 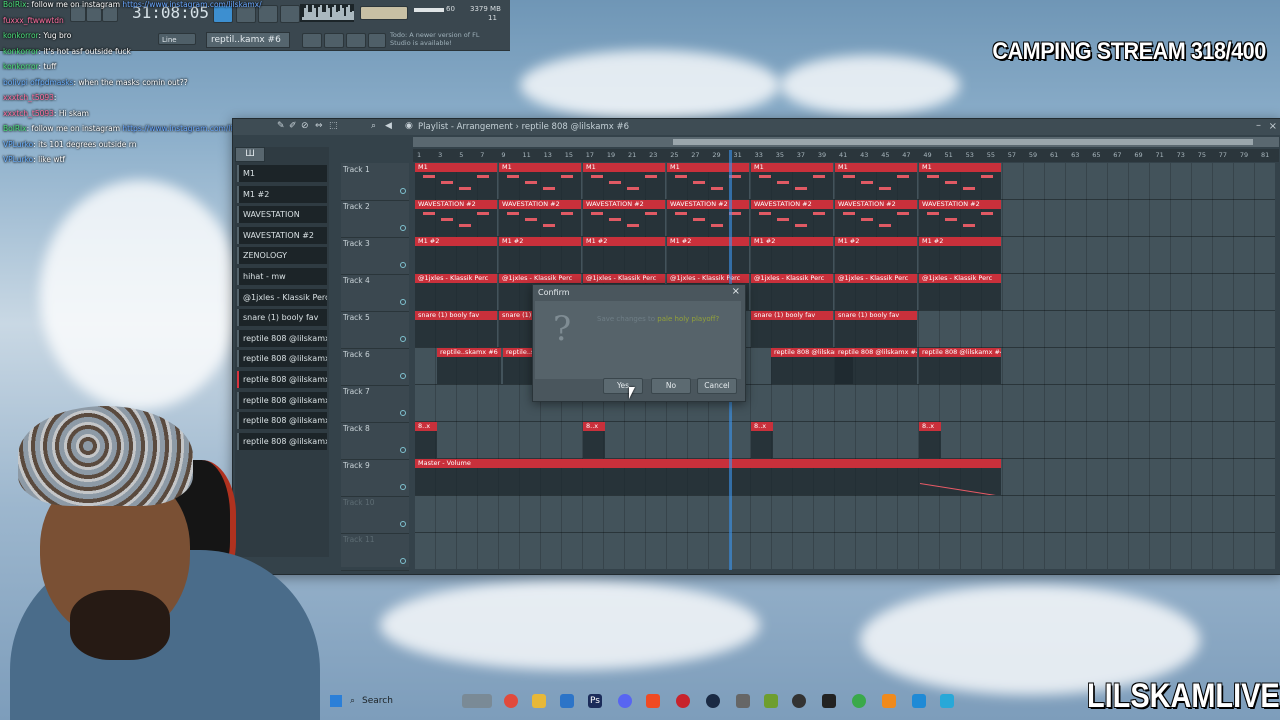 What do you see at coordinates (713, 701) in the screenshot?
I see `steam-icon` at bounding box center [713, 701].